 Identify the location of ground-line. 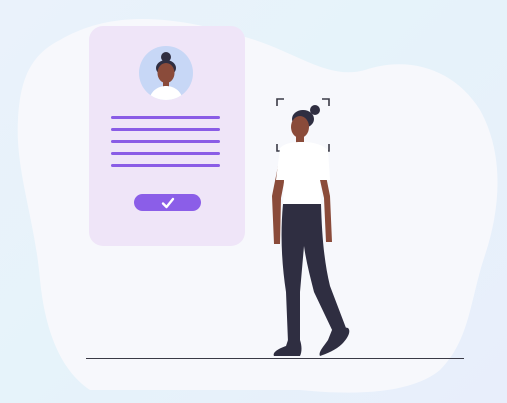
(275, 358).